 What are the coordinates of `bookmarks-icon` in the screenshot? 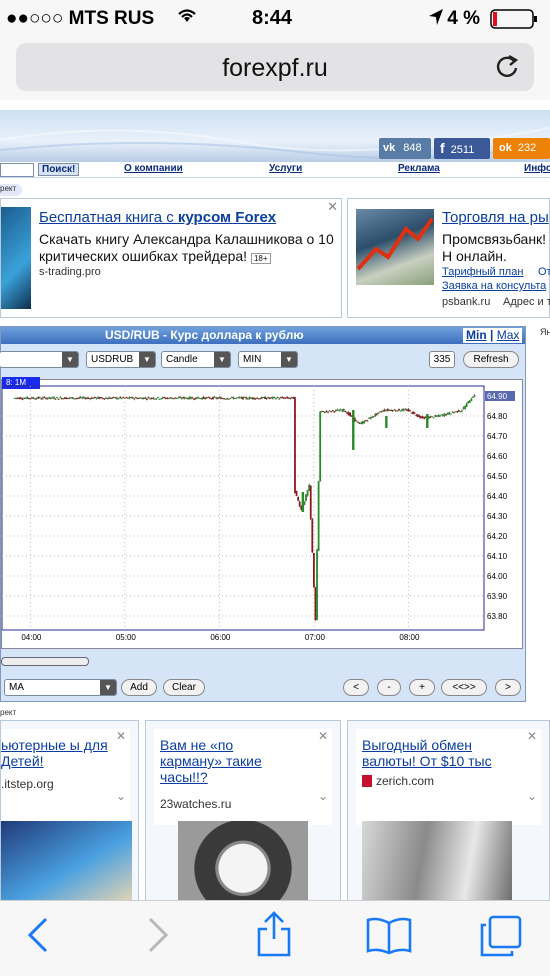 It's located at (389, 940).